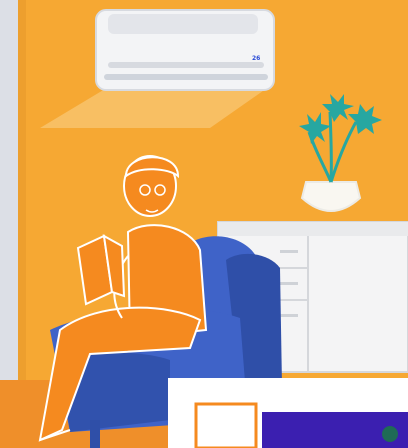 The image size is (408, 448). What do you see at coordinates (288, 413) in the screenshot?
I see `tv-monitor` at bounding box center [288, 413].